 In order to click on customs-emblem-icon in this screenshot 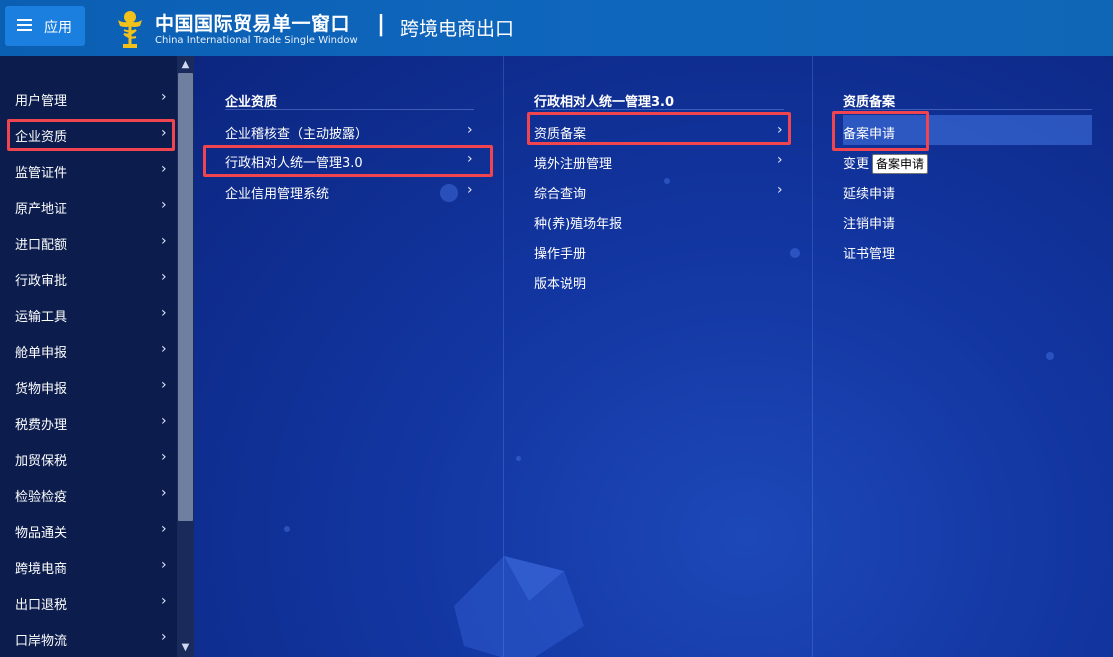, I will do `click(130, 29)`.